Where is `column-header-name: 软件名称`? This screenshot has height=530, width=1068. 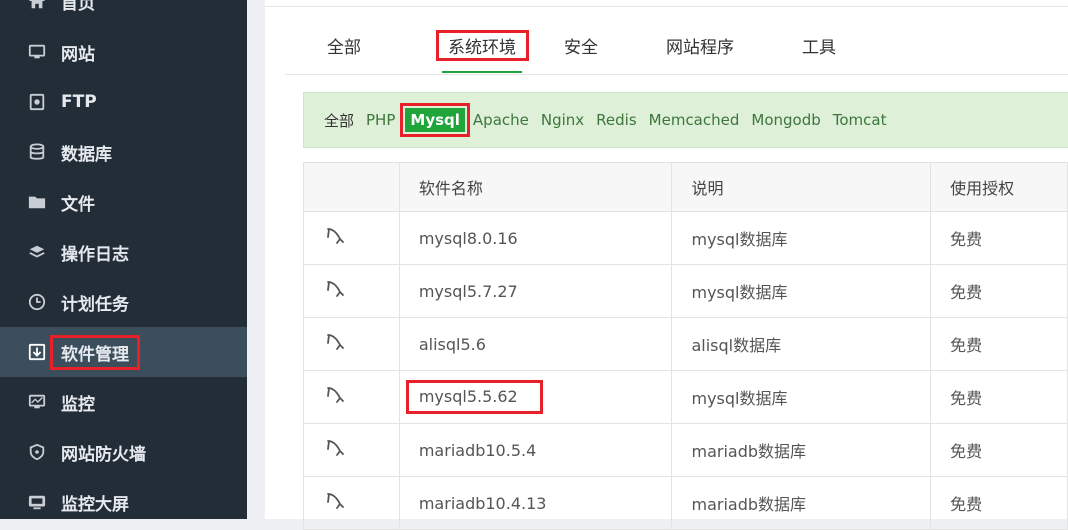
column-header-name: 软件名称 is located at coordinates (535, 187).